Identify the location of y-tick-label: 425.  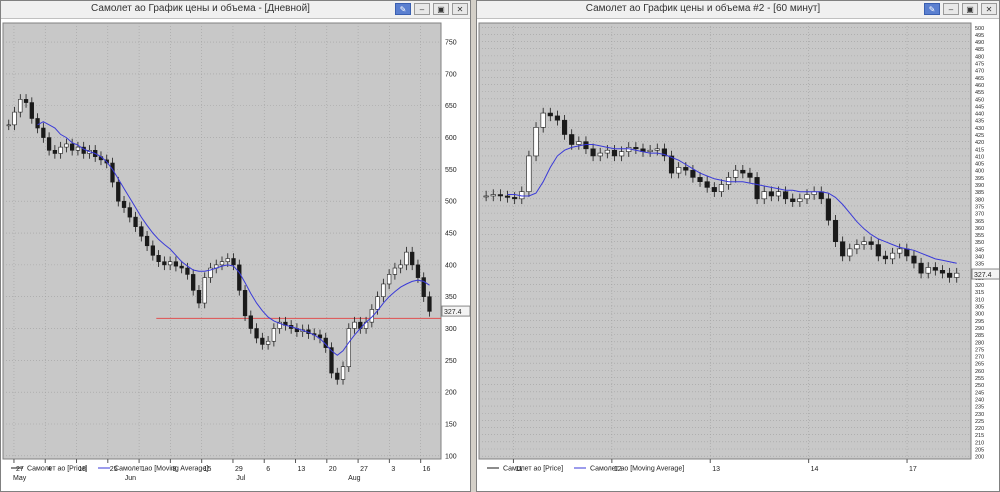
(979, 136).